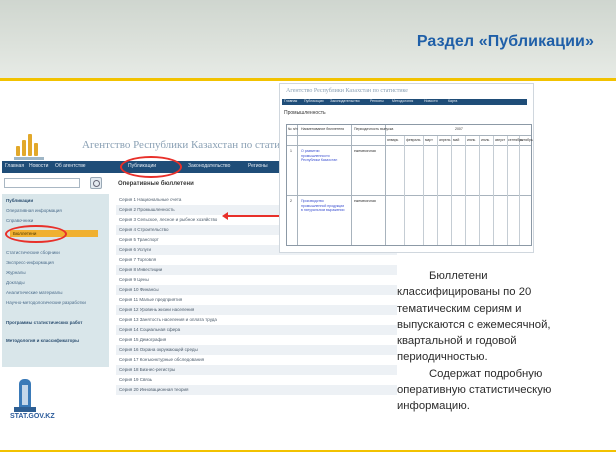 The width and height of the screenshot is (616, 467). Describe the element at coordinates (345, 101) in the screenshot. I see `inset-nav-item: Законодательство` at that location.